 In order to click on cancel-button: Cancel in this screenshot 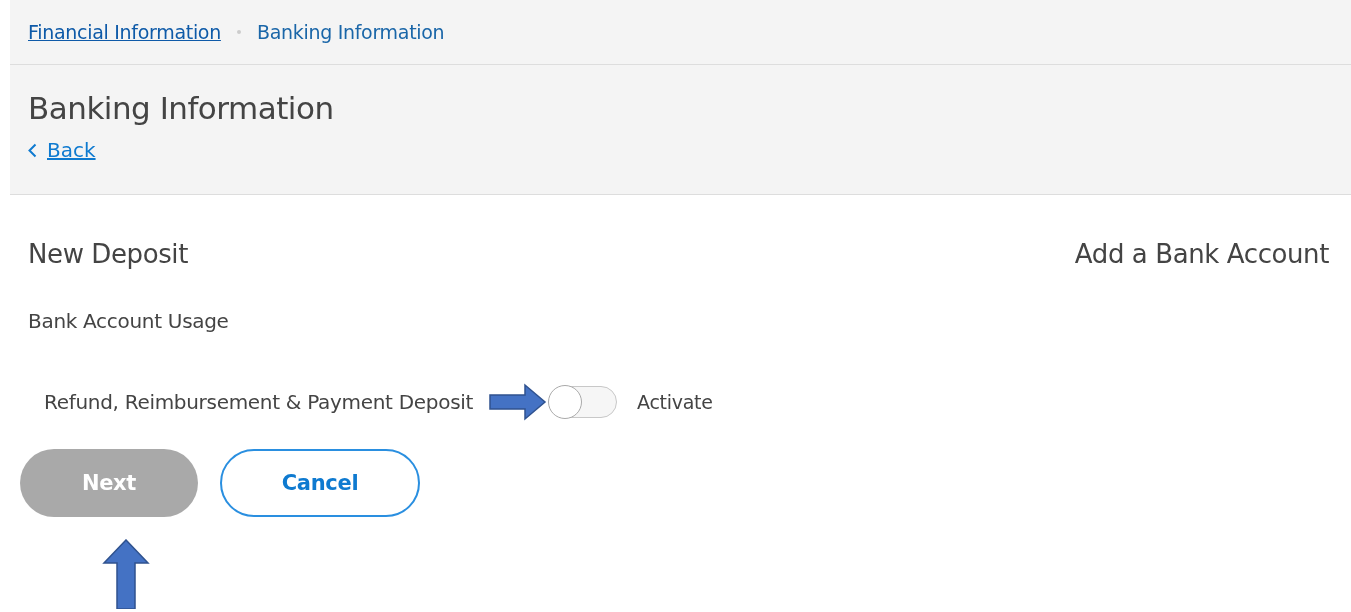, I will do `click(320, 483)`.